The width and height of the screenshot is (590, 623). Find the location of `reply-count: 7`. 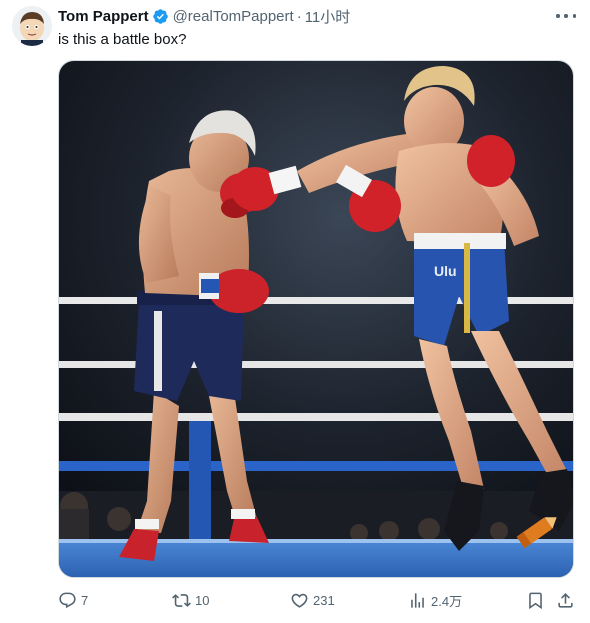

reply-count: 7 is located at coordinates (85, 600).